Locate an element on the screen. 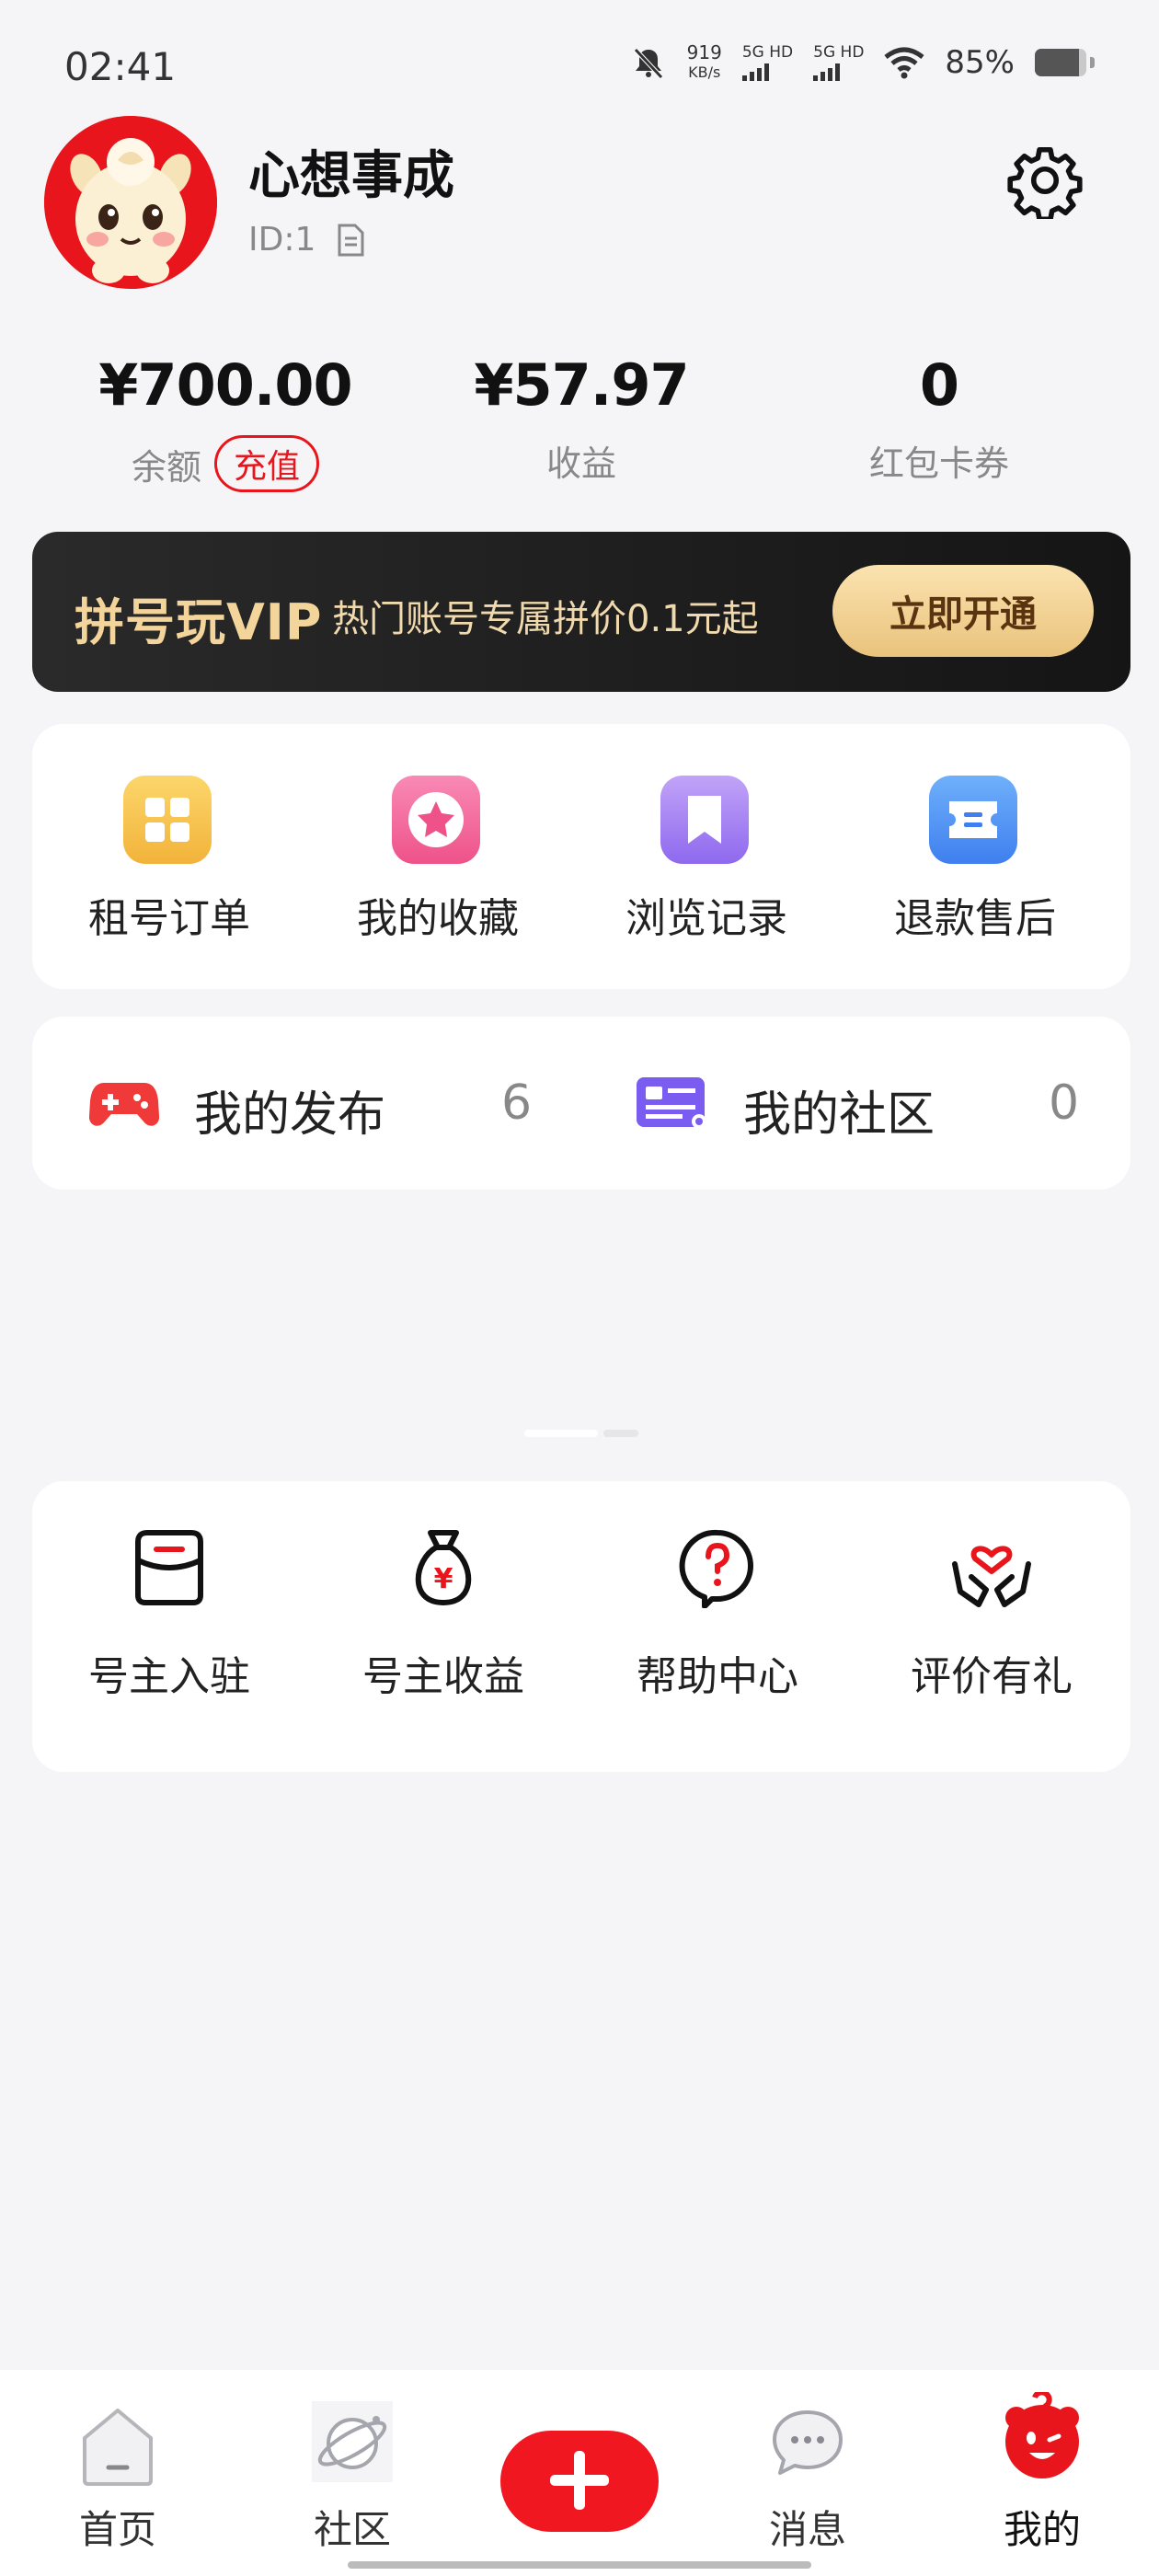  menu-label: 浏览记录 is located at coordinates (706, 918).